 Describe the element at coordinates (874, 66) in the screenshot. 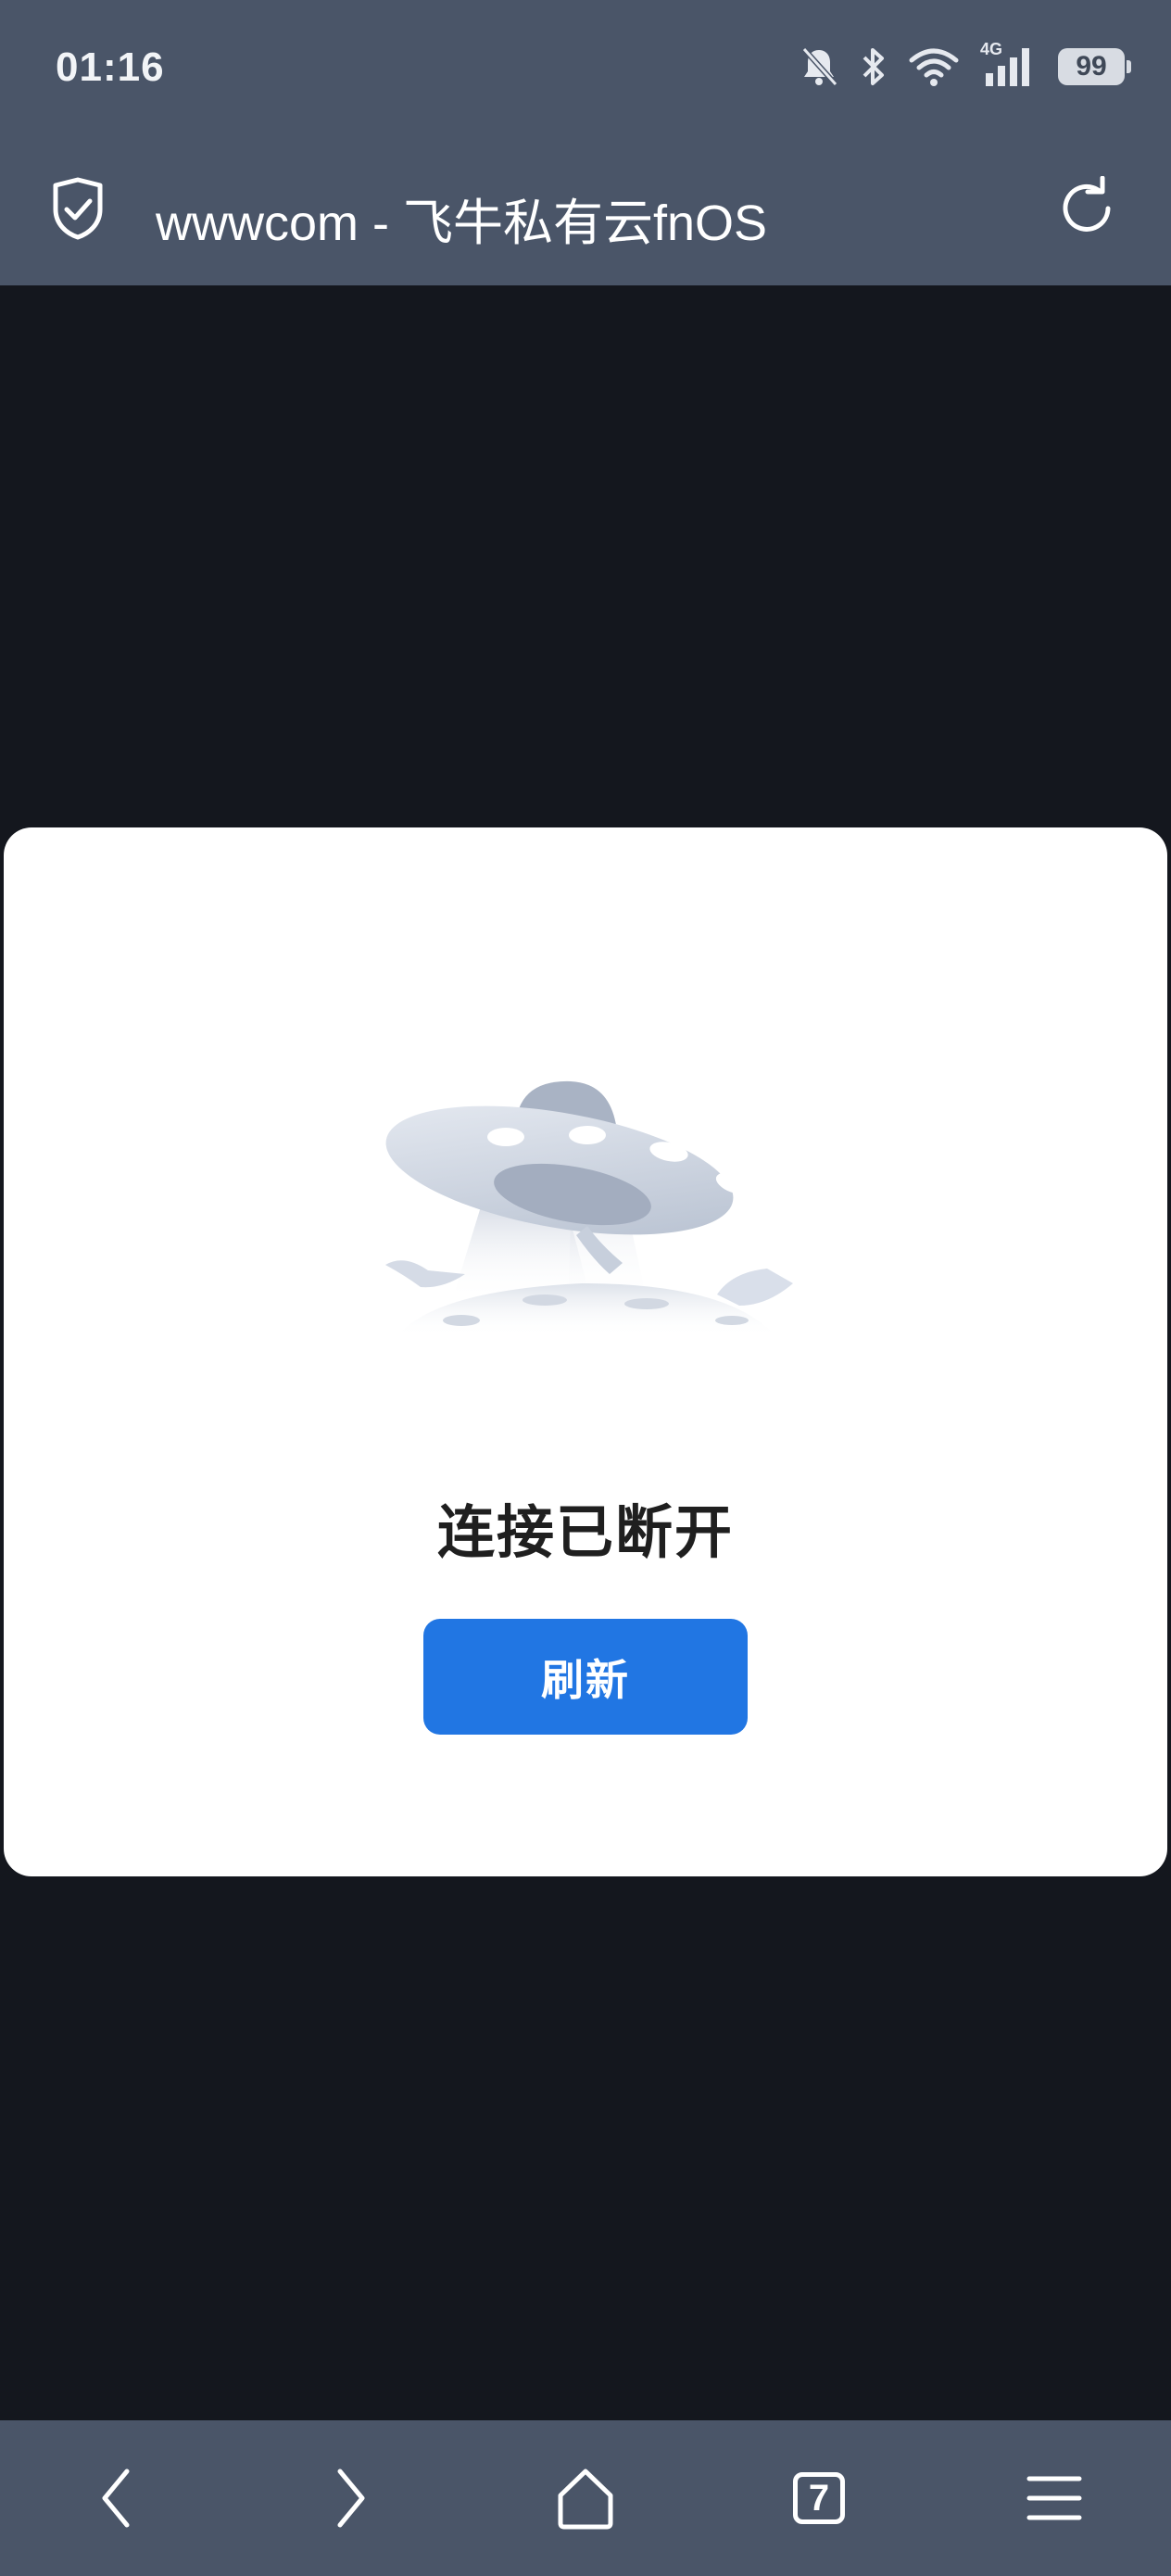

I see `bluetooth-icon` at that location.